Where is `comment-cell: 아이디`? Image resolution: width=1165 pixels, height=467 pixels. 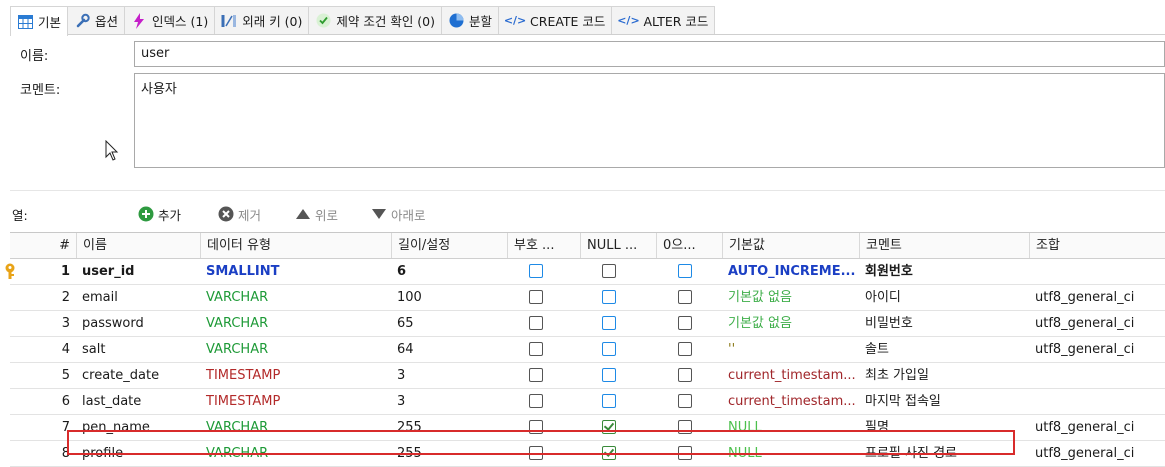
comment-cell: 아이디 is located at coordinates (944, 297).